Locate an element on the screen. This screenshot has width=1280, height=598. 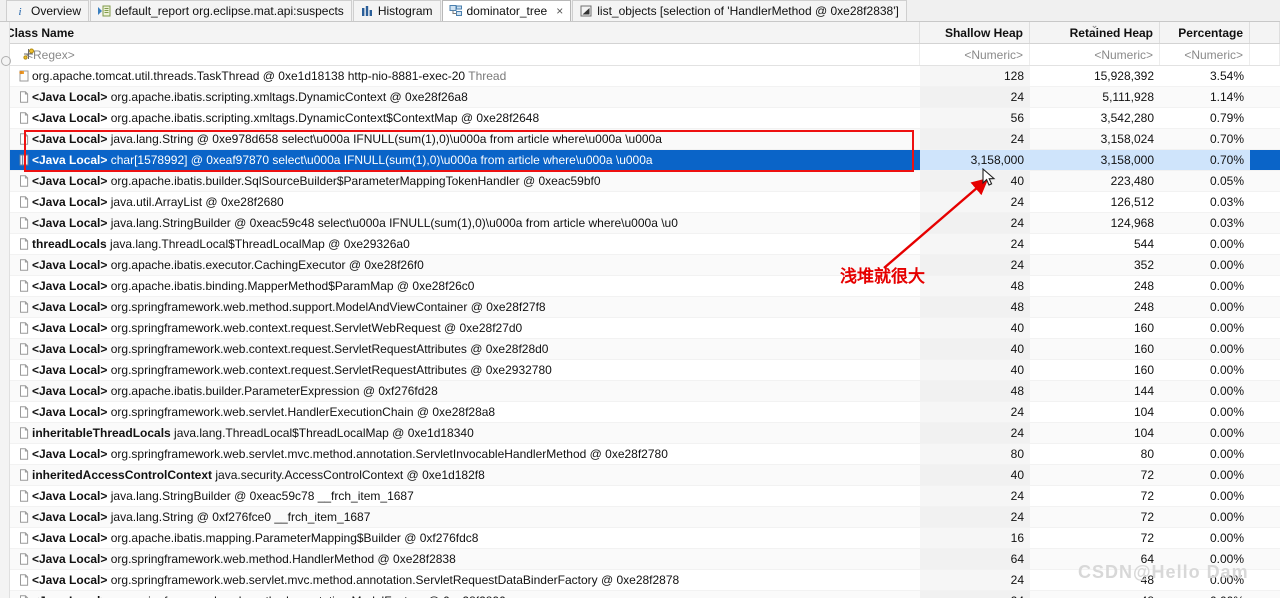
cell-retained-heap: 3,542,280 is located at coordinates (1095, 118).